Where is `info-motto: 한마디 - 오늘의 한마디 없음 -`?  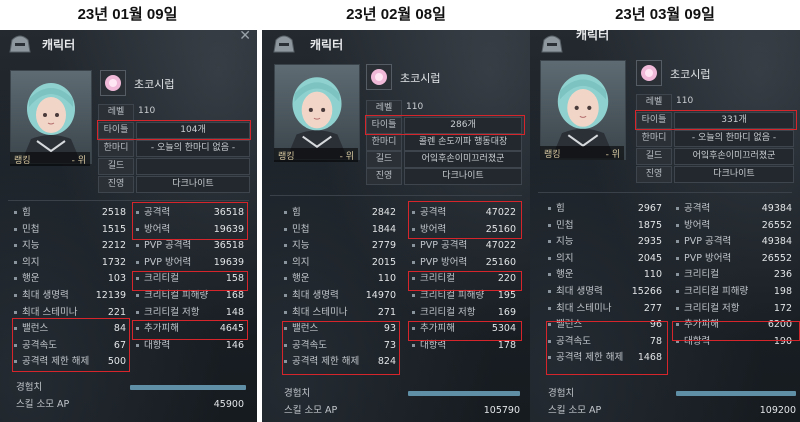 info-motto: 한마디 - 오늘의 한마디 없음 - is located at coordinates (174, 148).